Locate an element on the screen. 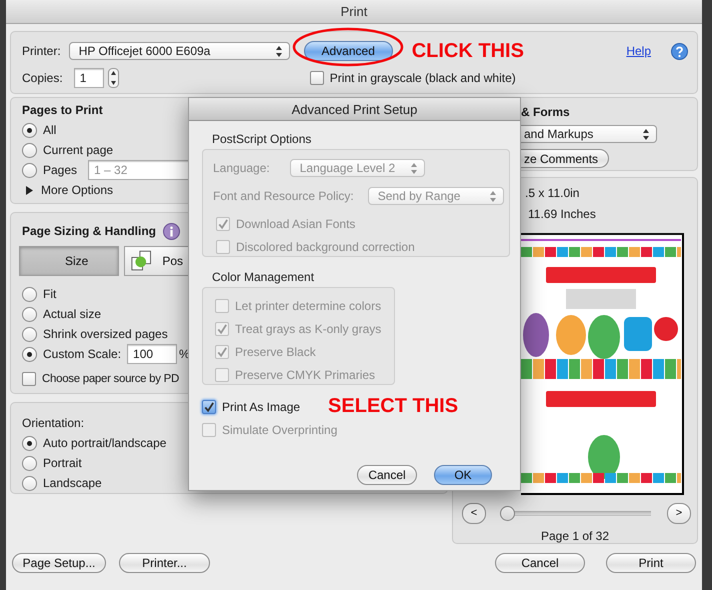  radio-label: Current page is located at coordinates (78, 150).